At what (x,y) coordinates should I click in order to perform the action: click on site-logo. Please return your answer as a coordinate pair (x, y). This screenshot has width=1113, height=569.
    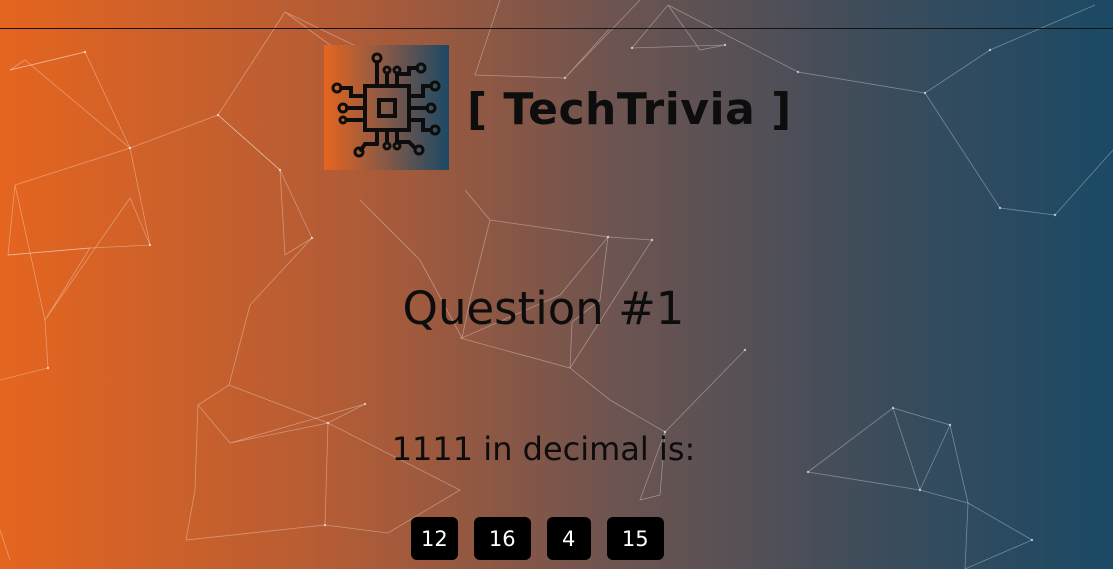
    Looking at the image, I should click on (386, 107).